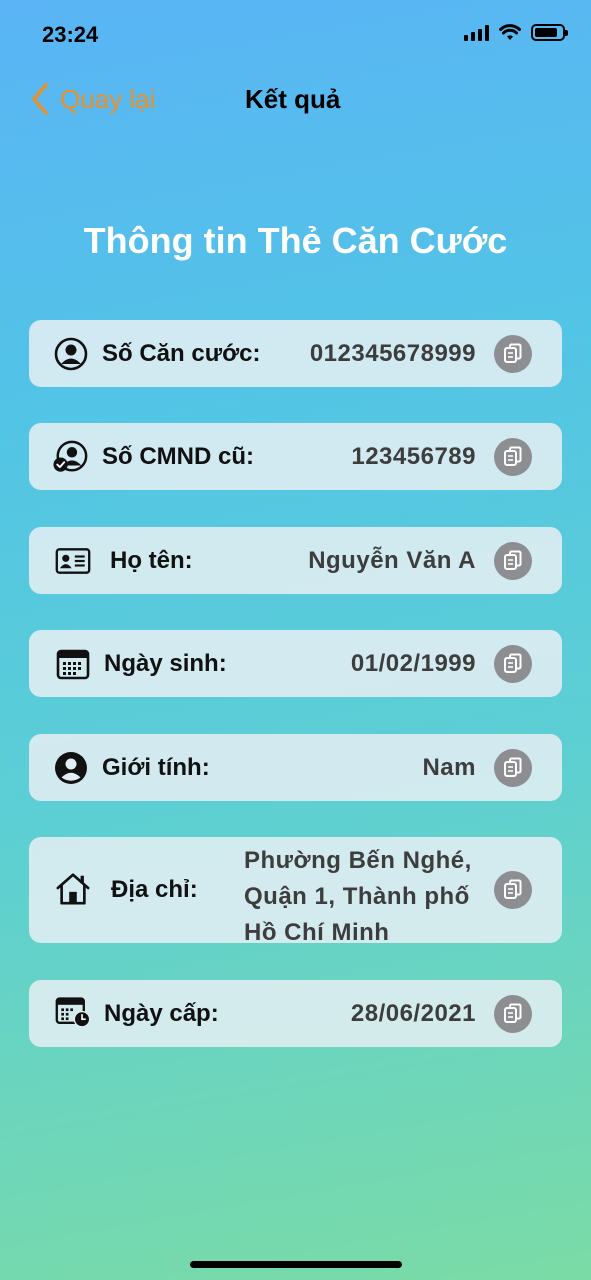 Image resolution: width=591 pixels, height=1280 pixels. What do you see at coordinates (71, 768) in the screenshot?
I see `person-fill-icon` at bounding box center [71, 768].